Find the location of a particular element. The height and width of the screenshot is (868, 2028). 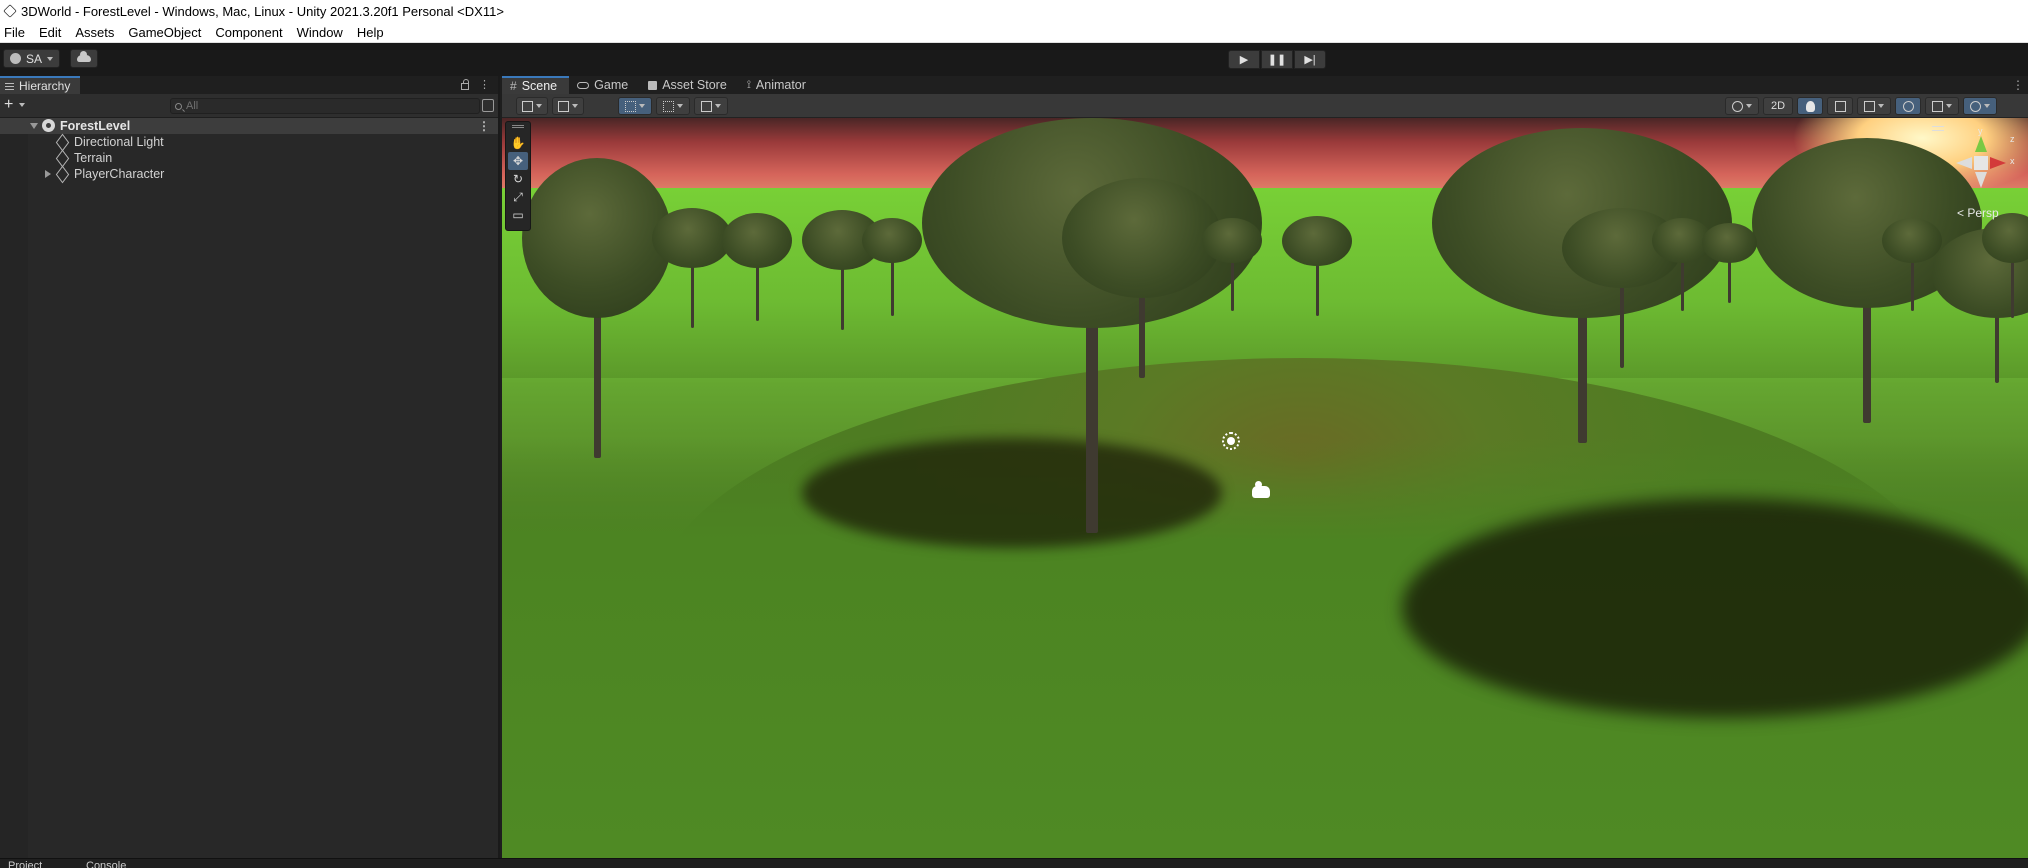

account-button: SA is located at coordinates (32, 58).